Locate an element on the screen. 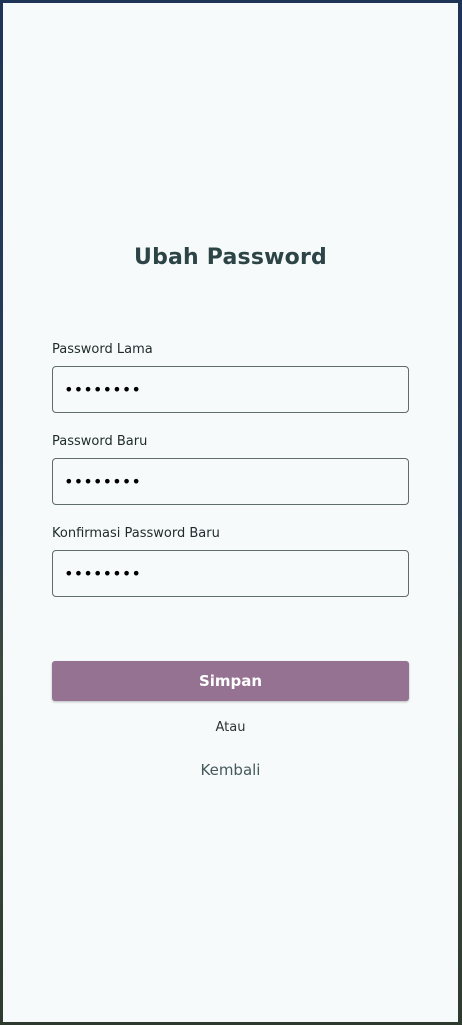  or-divider-text: Atau is located at coordinates (230, 727).